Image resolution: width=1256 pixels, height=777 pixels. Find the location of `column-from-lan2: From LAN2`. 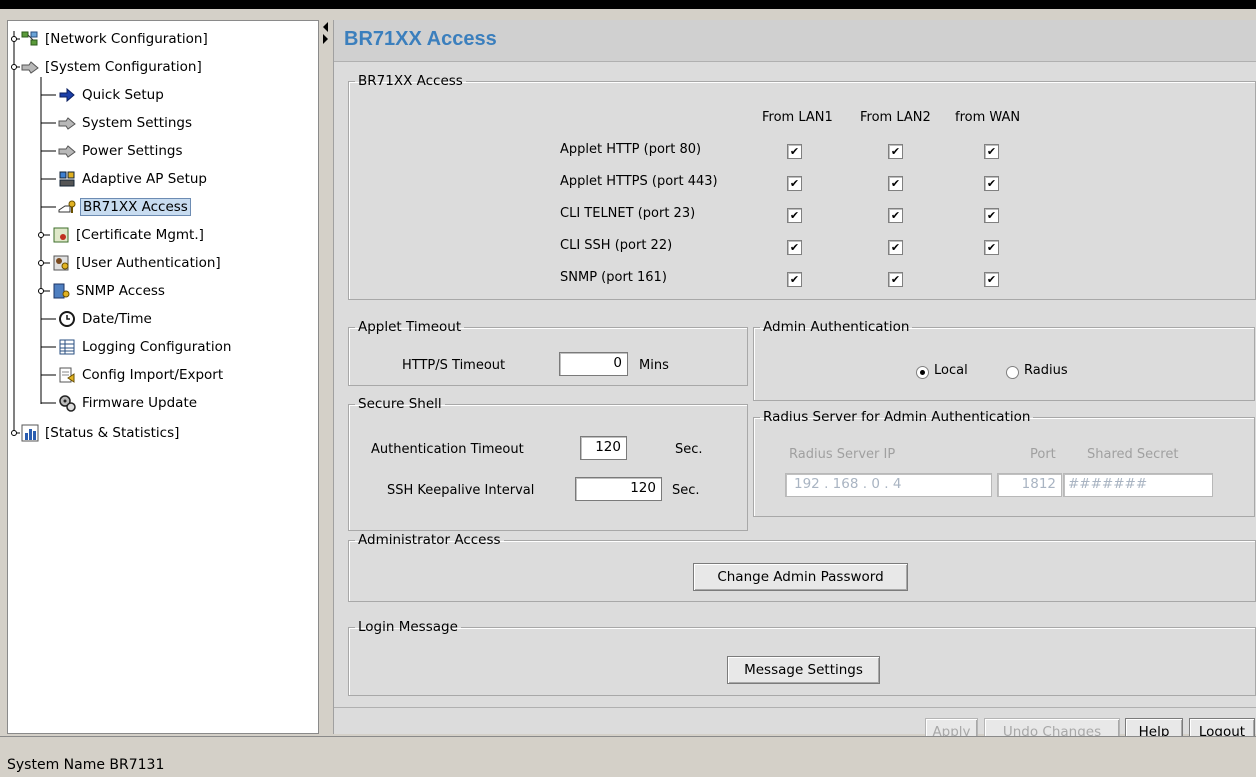

column-from-lan2: From LAN2 is located at coordinates (895, 117).